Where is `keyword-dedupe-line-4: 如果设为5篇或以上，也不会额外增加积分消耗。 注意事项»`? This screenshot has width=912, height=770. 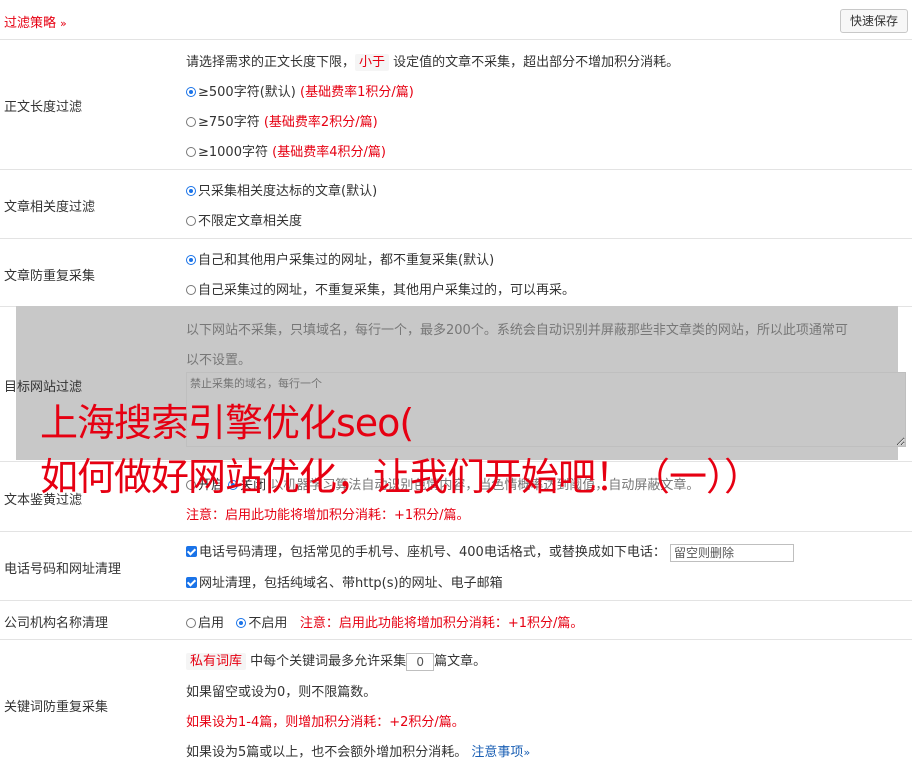 keyword-dedupe-line-4: 如果设为5篇或以上，也不会额外增加积分消耗。 注意事项» is located at coordinates (358, 752).